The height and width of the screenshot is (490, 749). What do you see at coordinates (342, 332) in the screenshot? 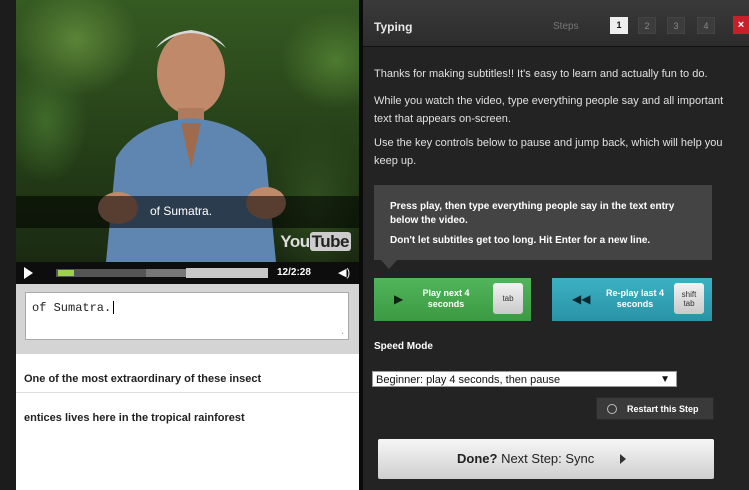
I see `resize-grip-icon: .` at bounding box center [342, 332].